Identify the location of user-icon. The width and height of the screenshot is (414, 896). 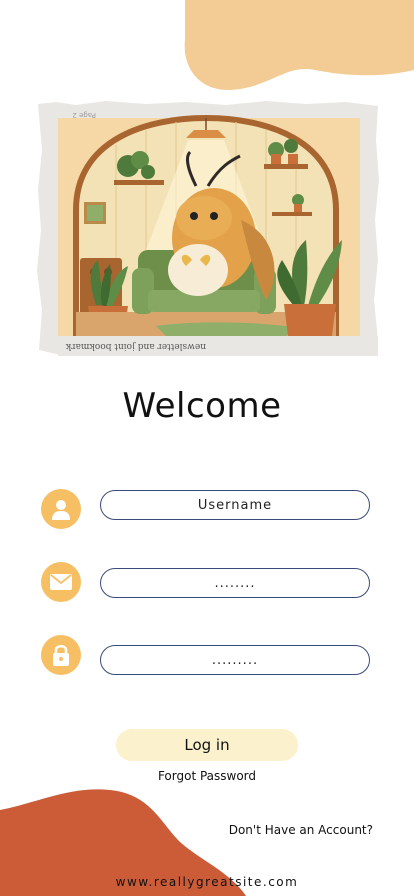
(61, 509).